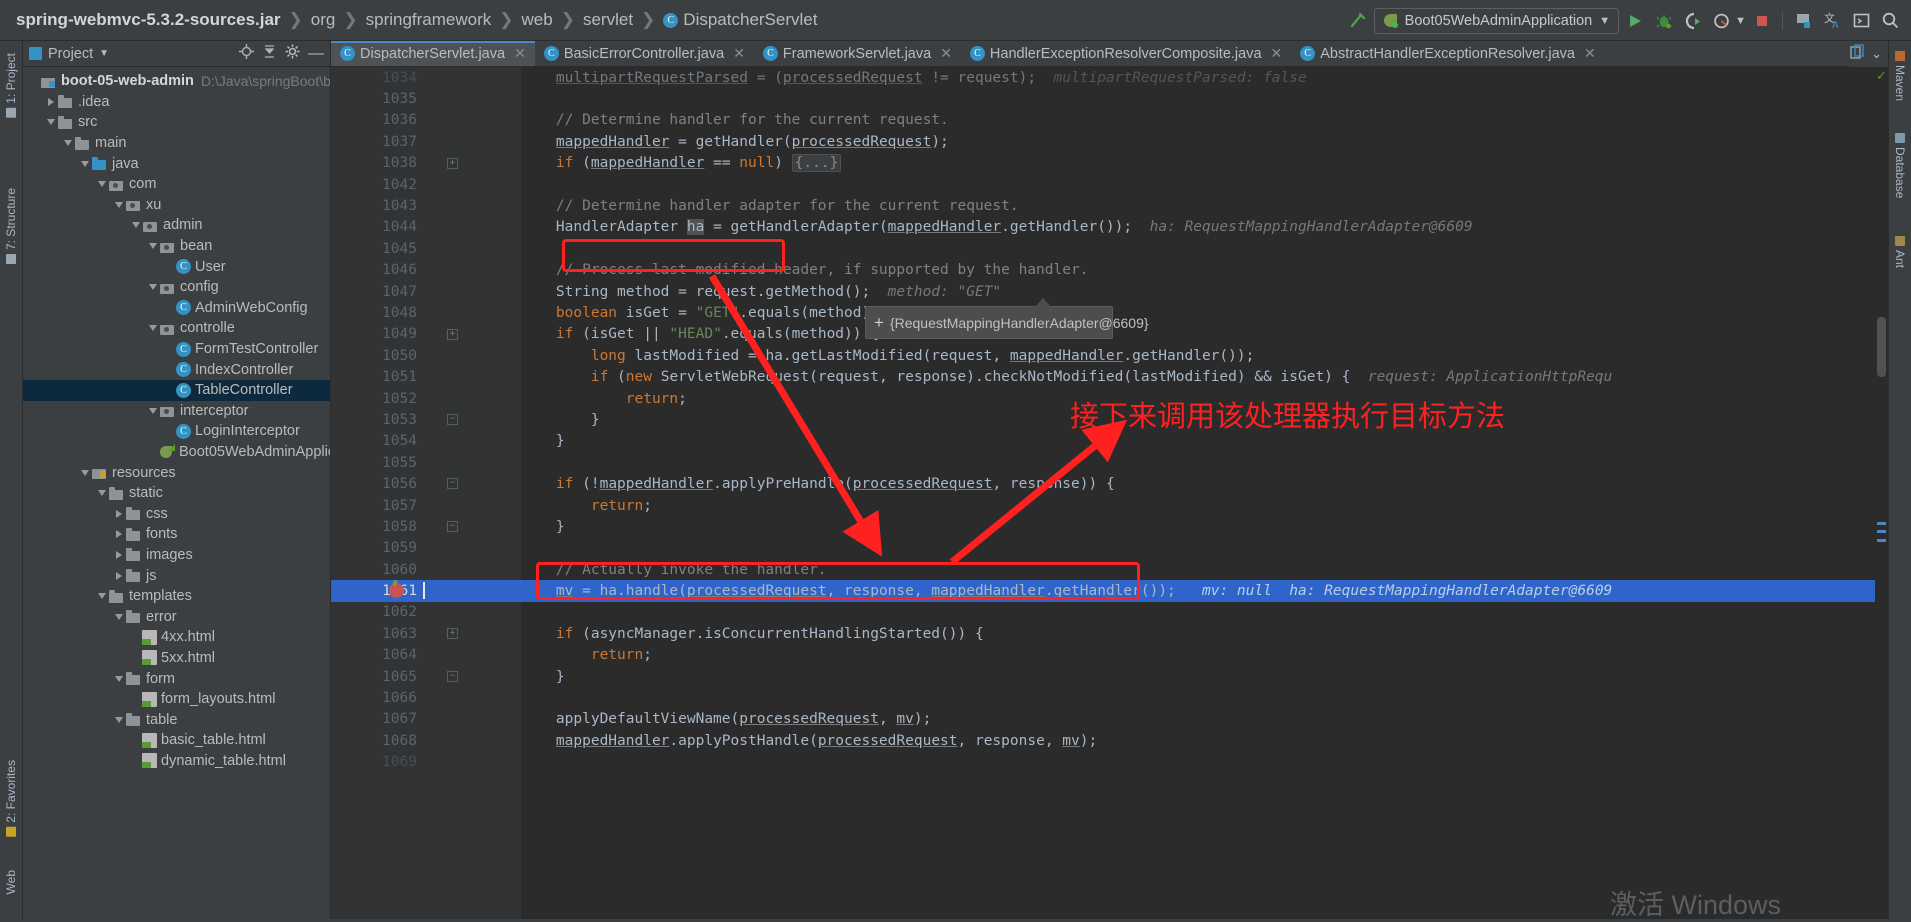  Describe the element at coordinates (176, 205) in the screenshot. I see `tree-row: xu` at that location.